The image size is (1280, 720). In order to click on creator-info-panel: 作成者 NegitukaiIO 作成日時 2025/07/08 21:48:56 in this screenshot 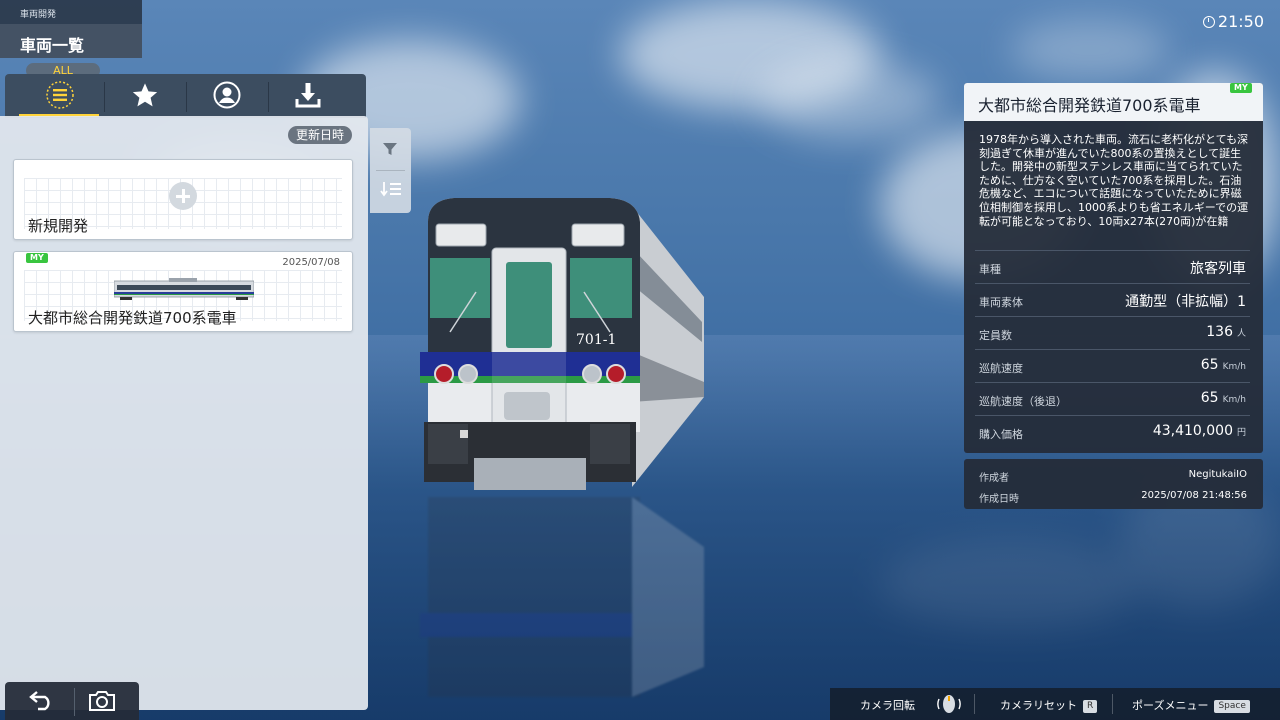, I will do `click(1113, 484)`.